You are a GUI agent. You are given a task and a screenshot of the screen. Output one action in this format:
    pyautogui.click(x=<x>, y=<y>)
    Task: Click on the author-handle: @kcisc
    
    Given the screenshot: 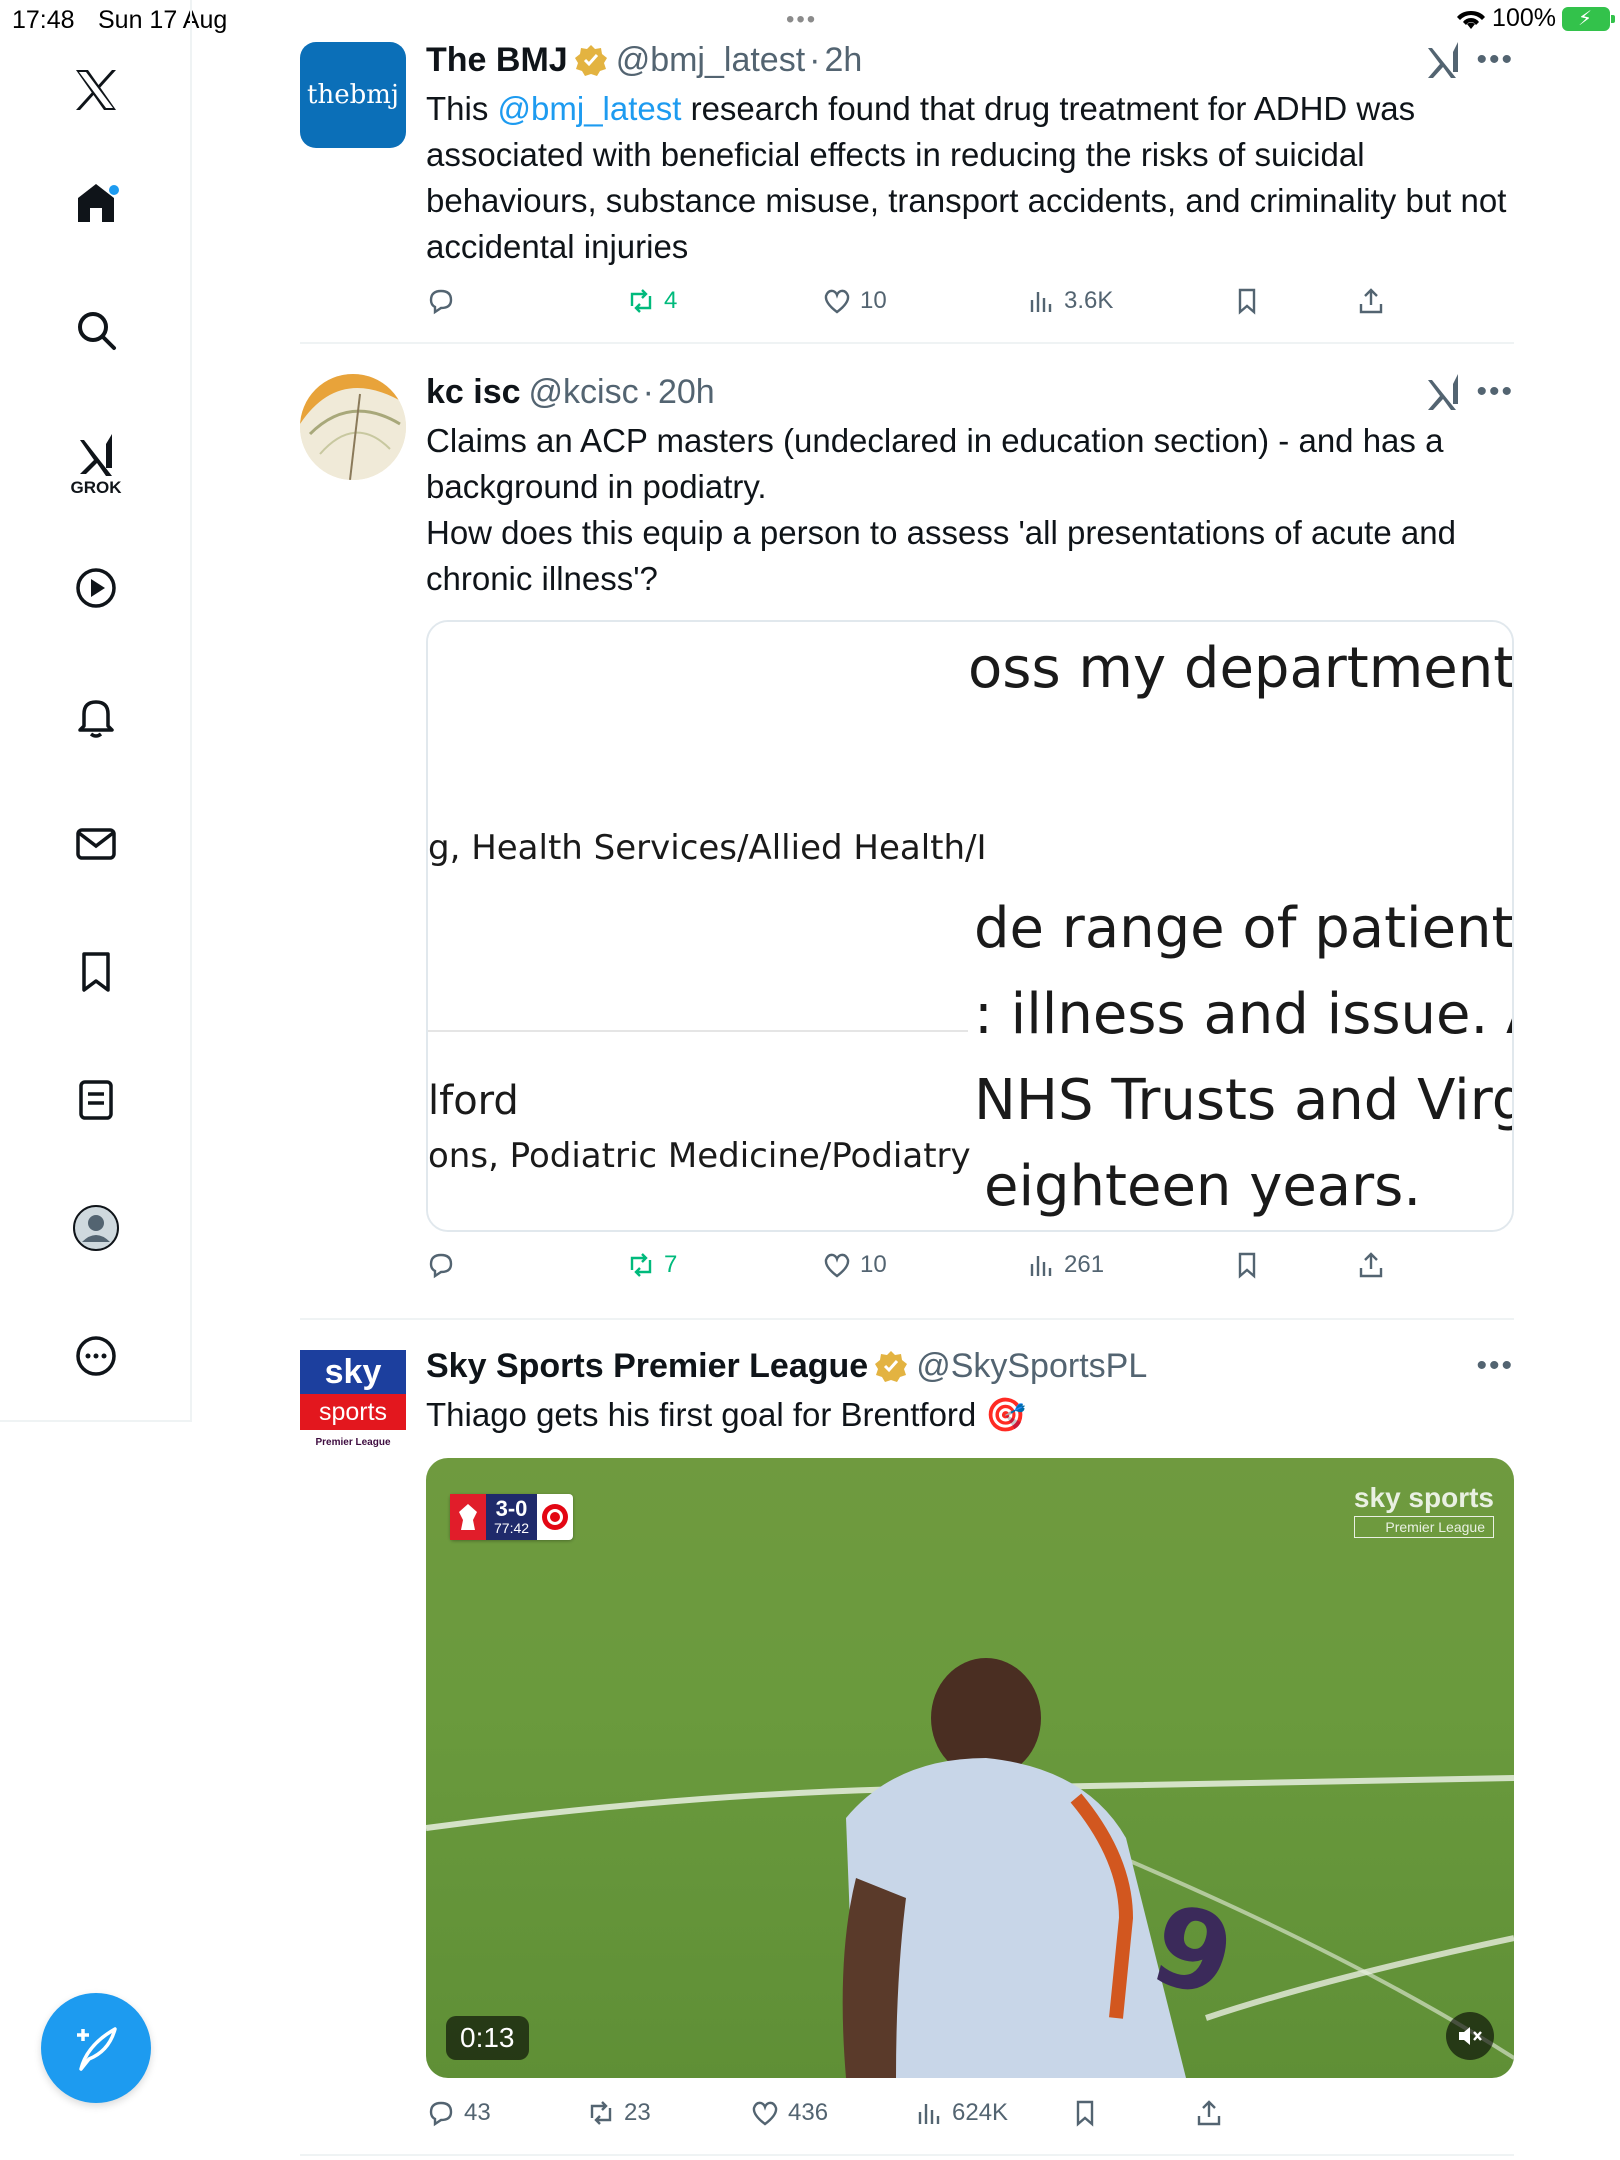 What is the action you would take?
    pyautogui.click(x=584, y=392)
    